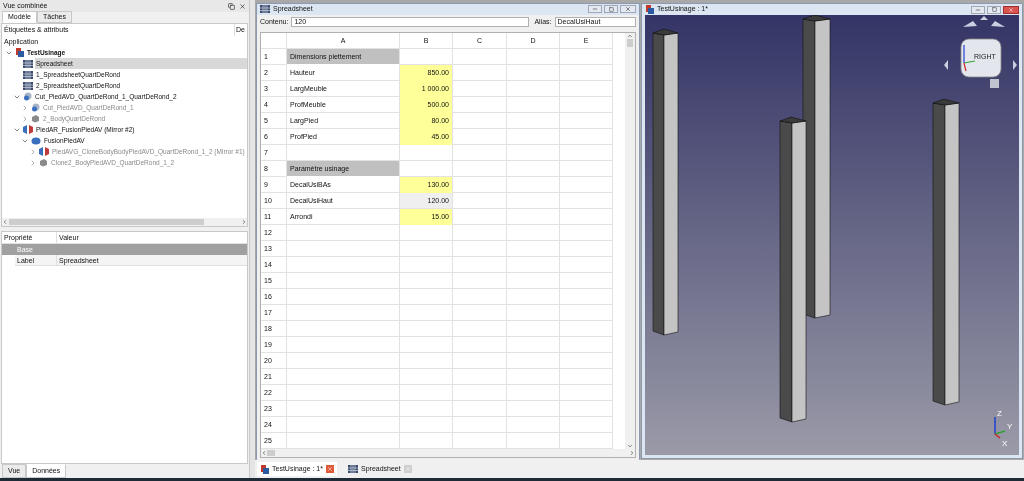 This screenshot has width=1024, height=481. I want to click on vertical-scrollbar, so click(630, 240).